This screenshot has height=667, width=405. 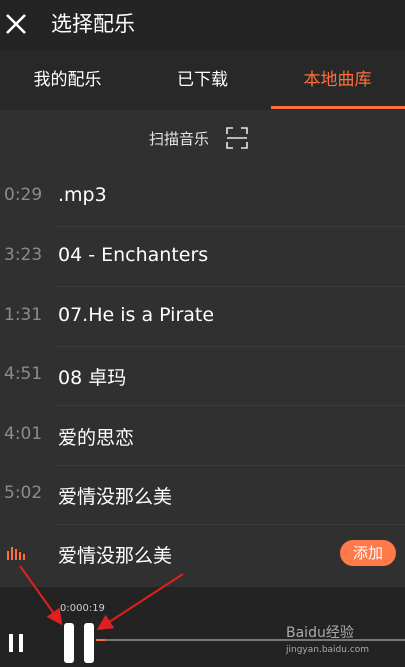 I want to click on tab-local-library: 本地曲库, so click(x=337, y=80).